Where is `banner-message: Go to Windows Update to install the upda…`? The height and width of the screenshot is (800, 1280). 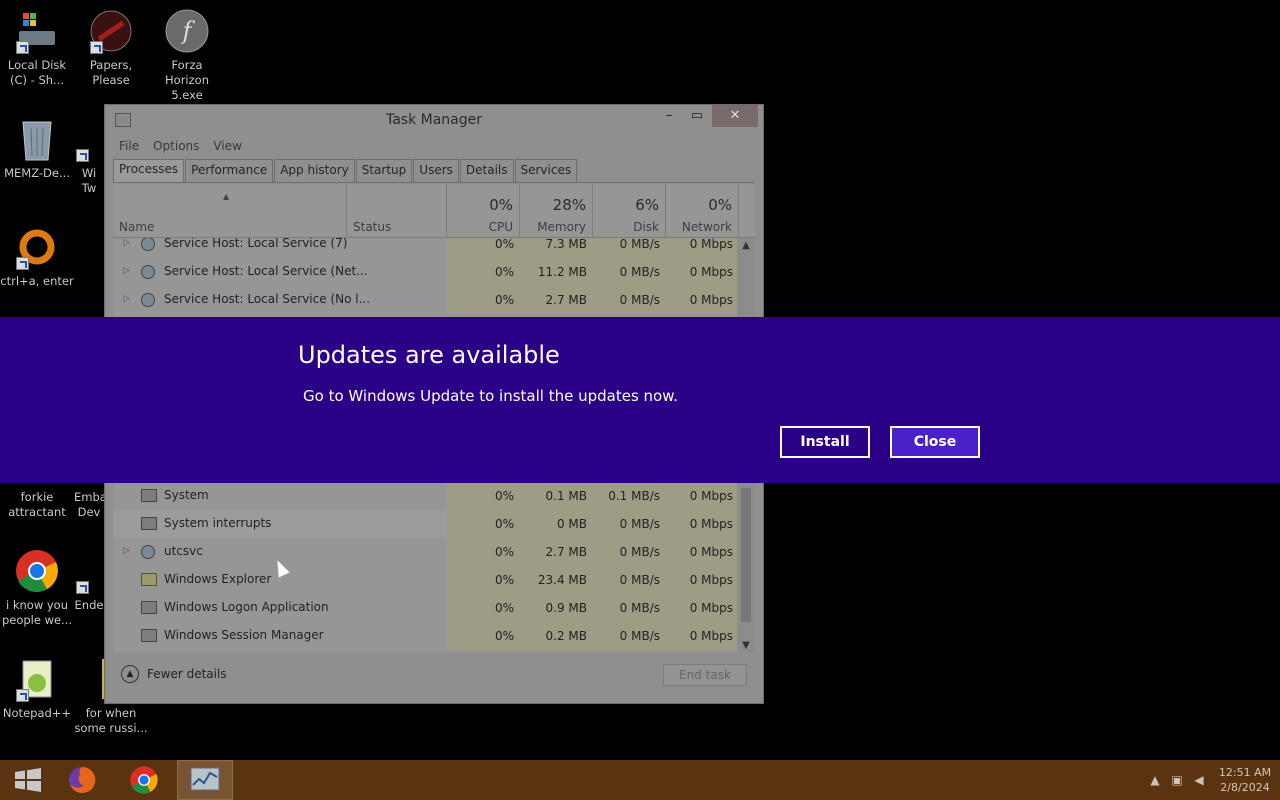 banner-message: Go to Windows Update to install the upda… is located at coordinates (490, 396).